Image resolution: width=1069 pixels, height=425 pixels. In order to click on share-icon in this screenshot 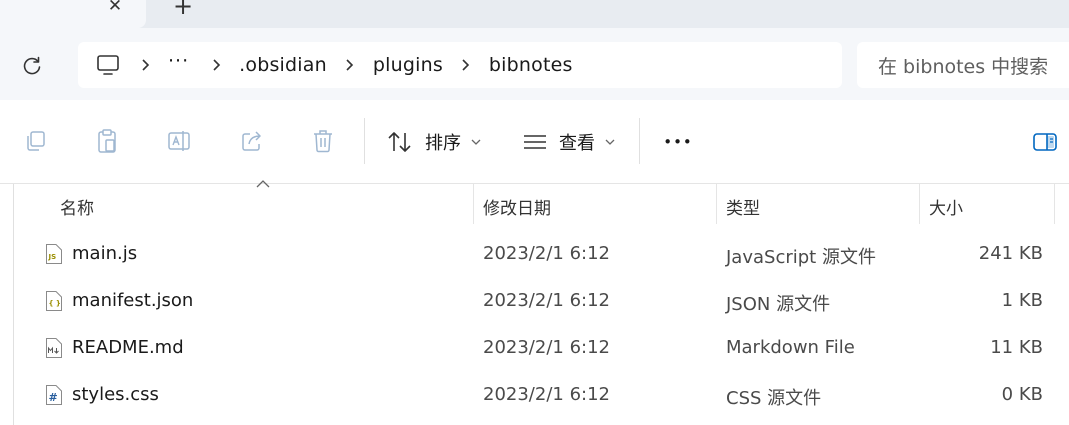, I will do `click(251, 141)`.